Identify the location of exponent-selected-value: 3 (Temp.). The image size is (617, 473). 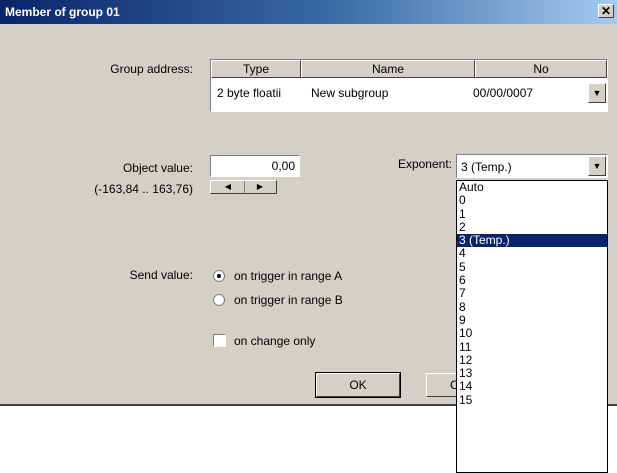
(486, 167).